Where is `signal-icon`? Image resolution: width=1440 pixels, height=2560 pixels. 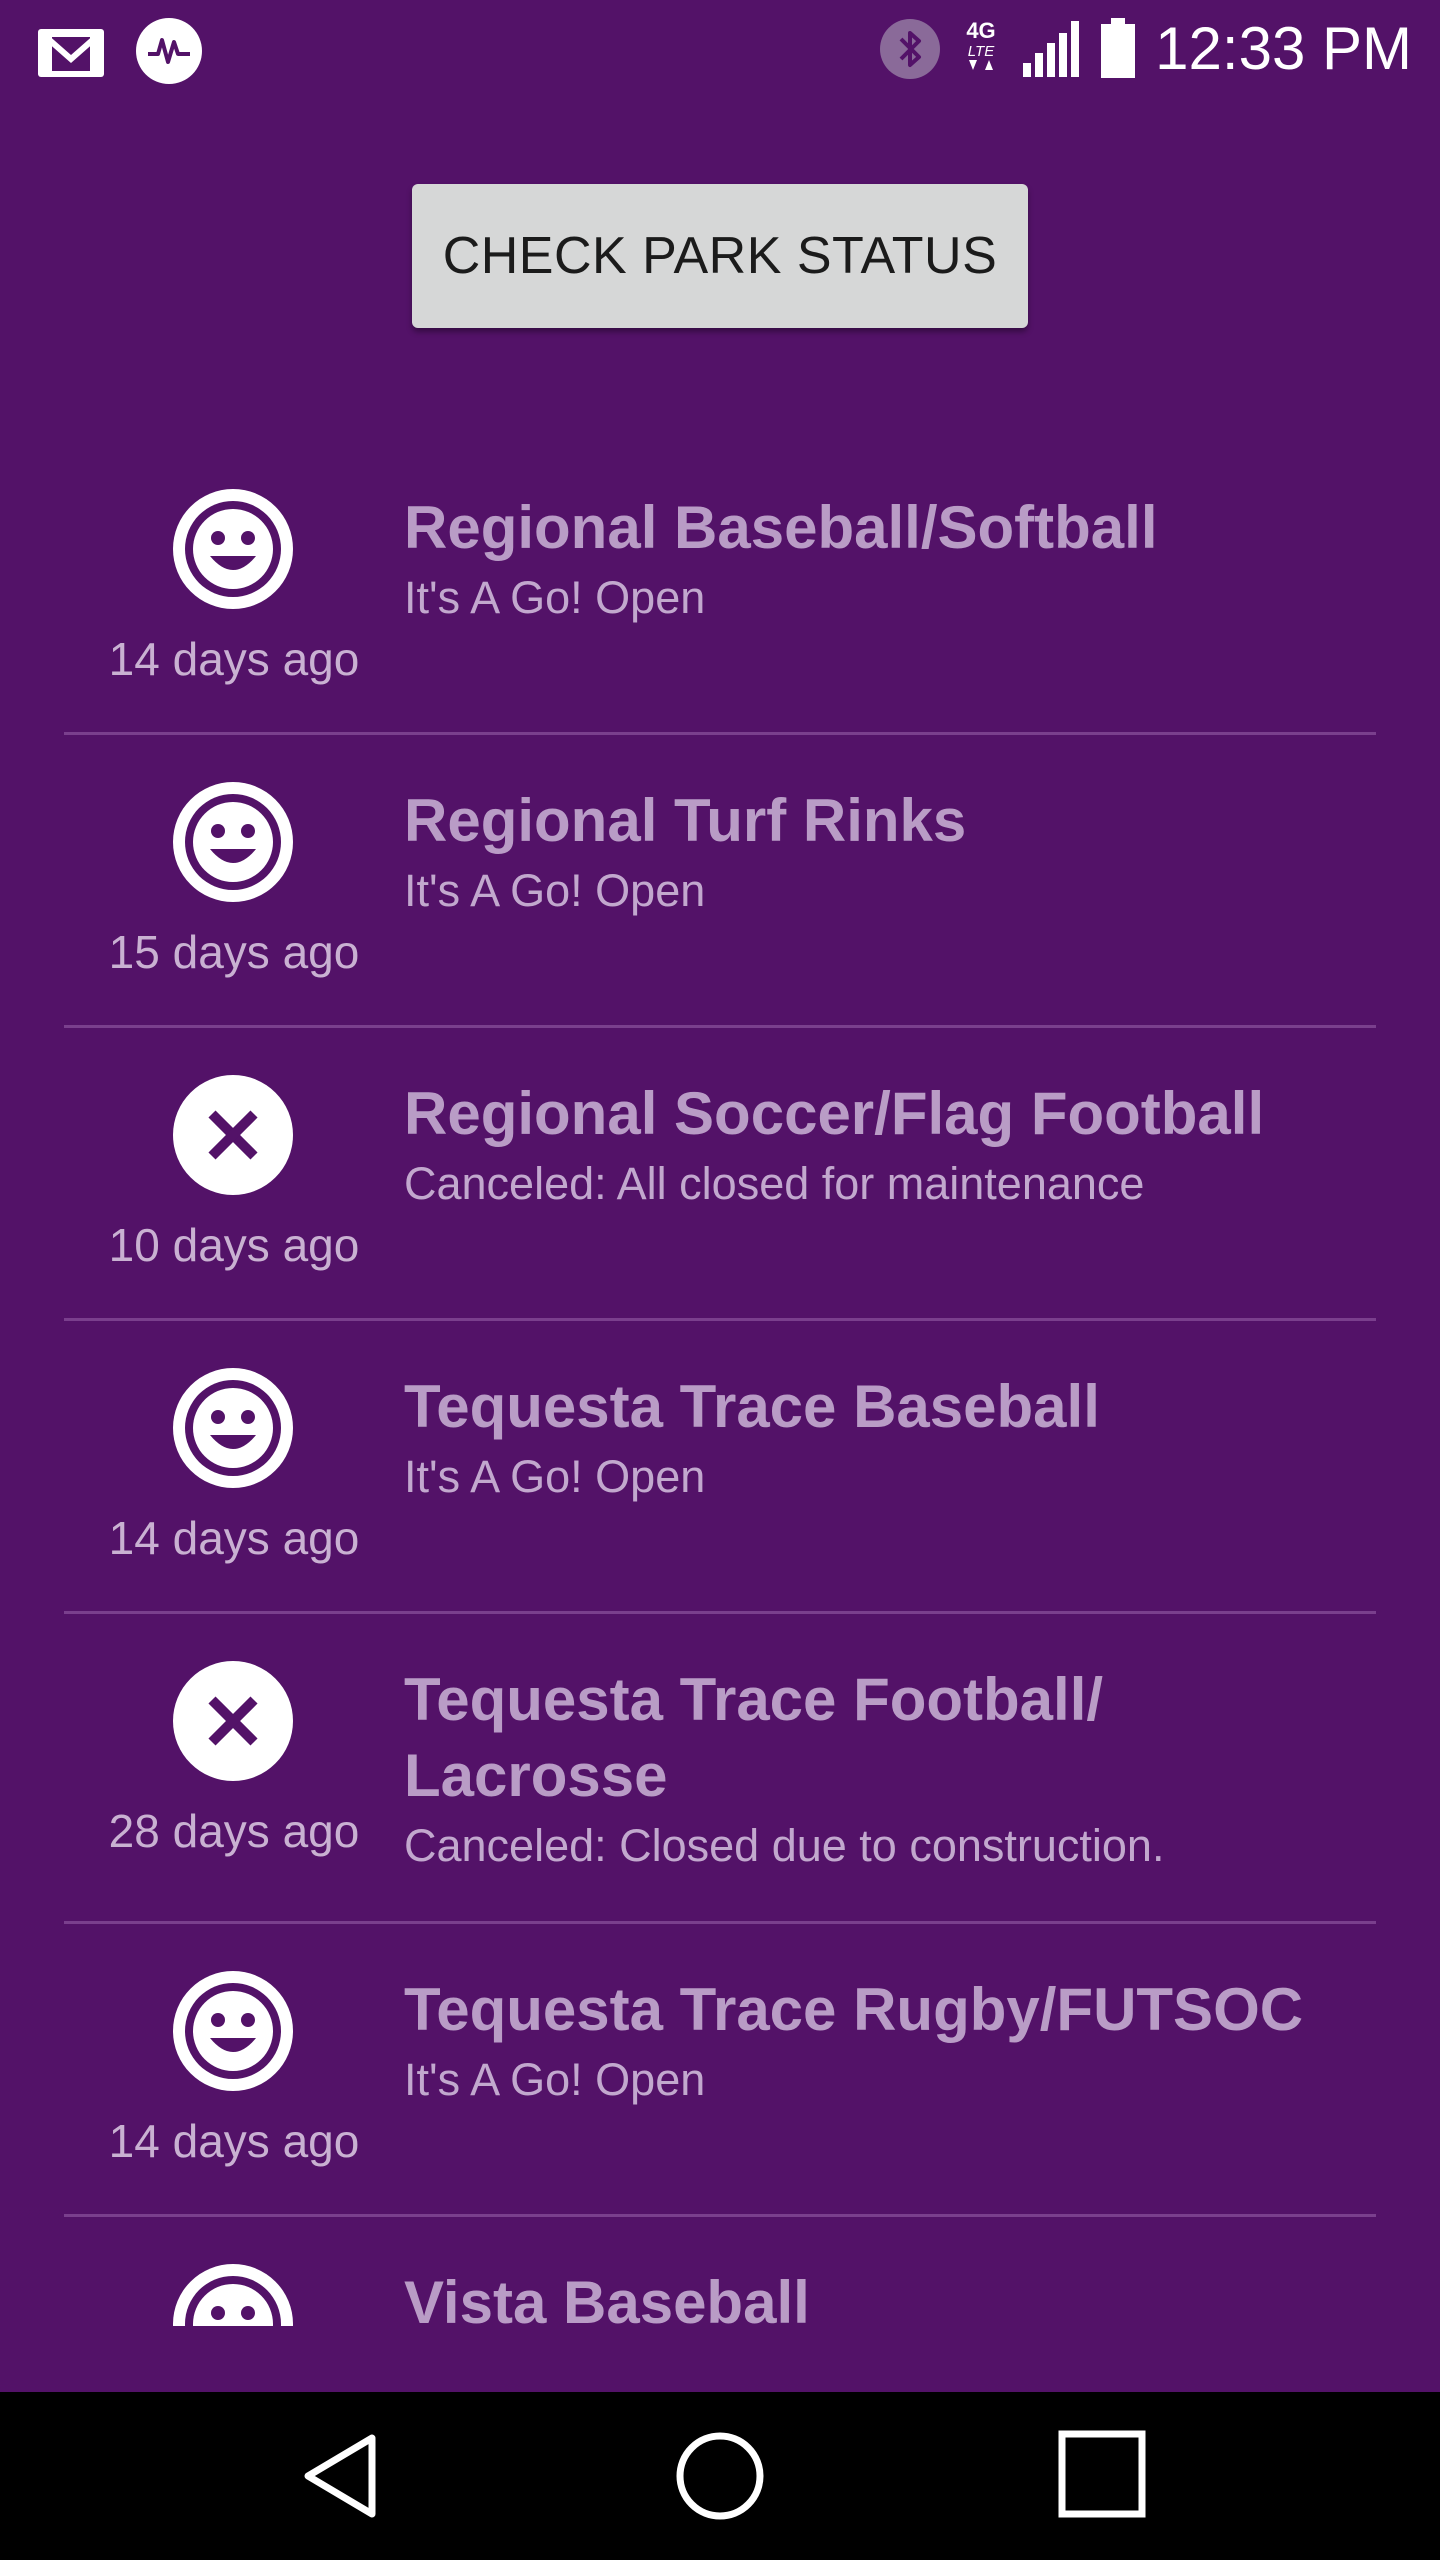
signal-icon is located at coordinates (1051, 49).